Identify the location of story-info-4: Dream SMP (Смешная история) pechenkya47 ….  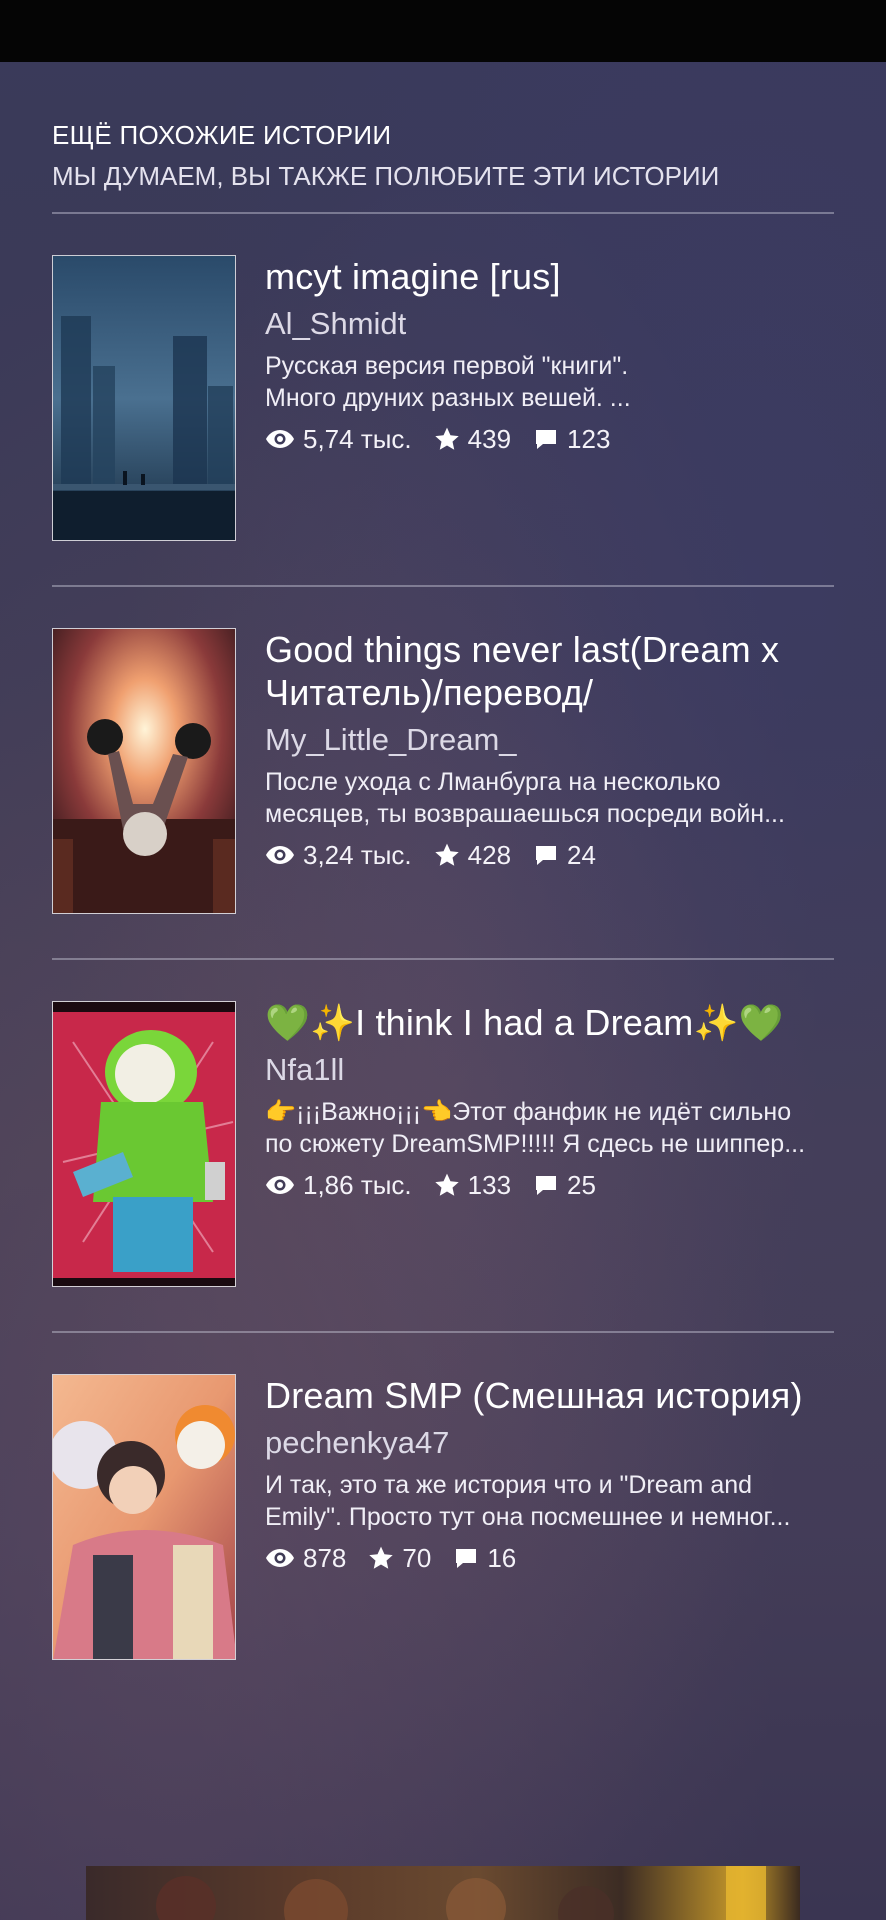
(550, 1474).